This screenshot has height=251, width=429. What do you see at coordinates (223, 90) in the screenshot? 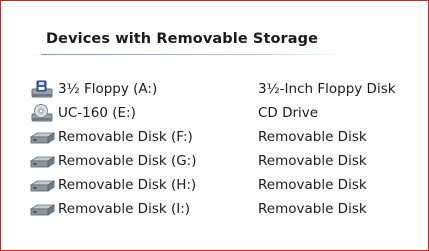
I see `device-item-floppy-a: 3½ Floppy (A:) 3½-Inch Floppy Disk` at bounding box center [223, 90].